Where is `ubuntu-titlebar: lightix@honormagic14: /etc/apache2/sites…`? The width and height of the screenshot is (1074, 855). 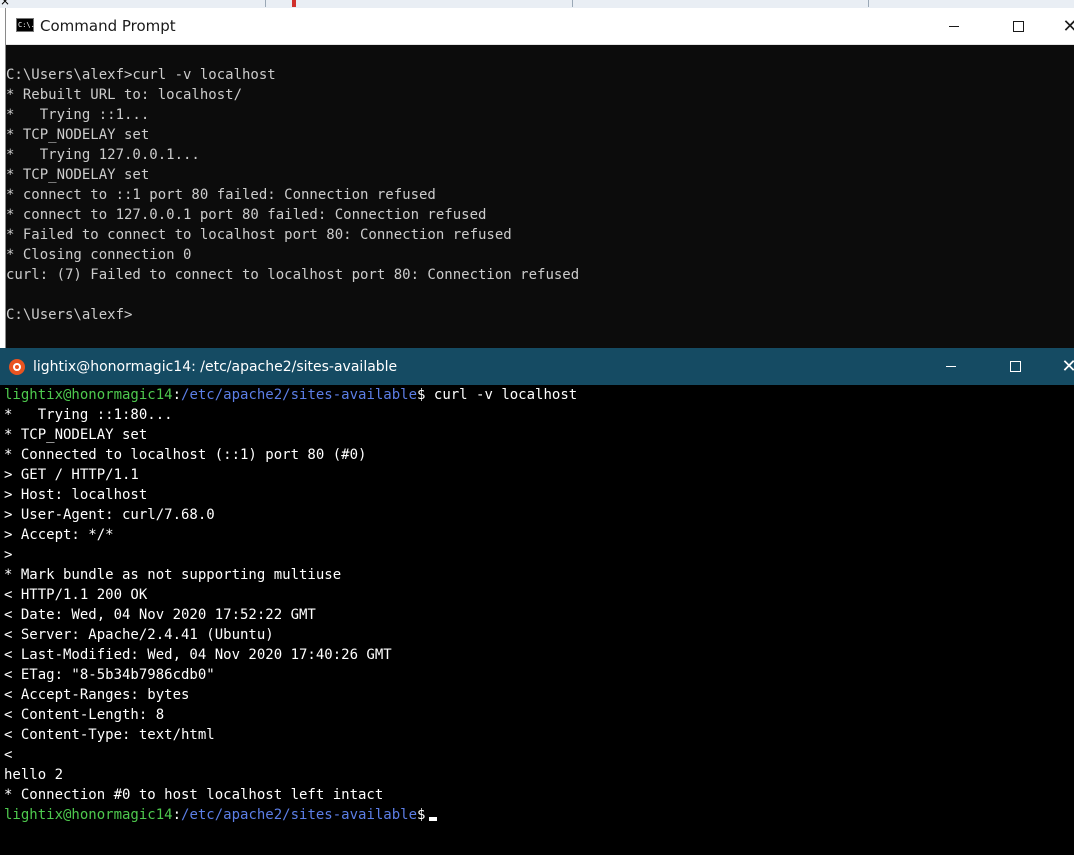 ubuntu-titlebar: lightix@honormagic14: /etc/apache2/sites… is located at coordinates (537, 366).